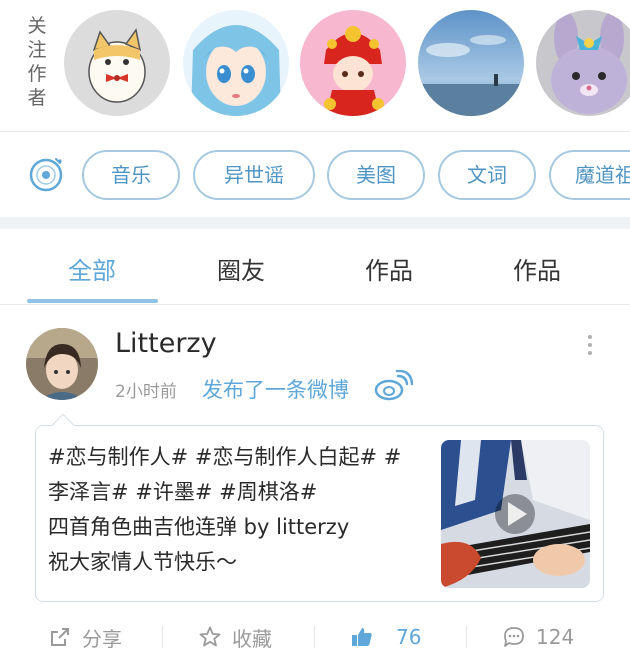 This screenshot has height=670, width=630. Describe the element at coordinates (590, 345) in the screenshot. I see `more-options-icon` at that location.